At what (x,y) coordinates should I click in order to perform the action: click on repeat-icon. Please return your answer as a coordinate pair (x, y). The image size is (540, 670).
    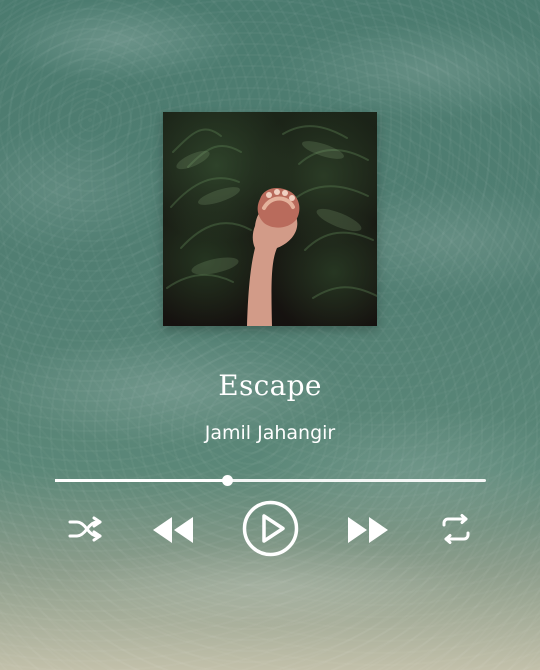
    Looking at the image, I should click on (456, 529).